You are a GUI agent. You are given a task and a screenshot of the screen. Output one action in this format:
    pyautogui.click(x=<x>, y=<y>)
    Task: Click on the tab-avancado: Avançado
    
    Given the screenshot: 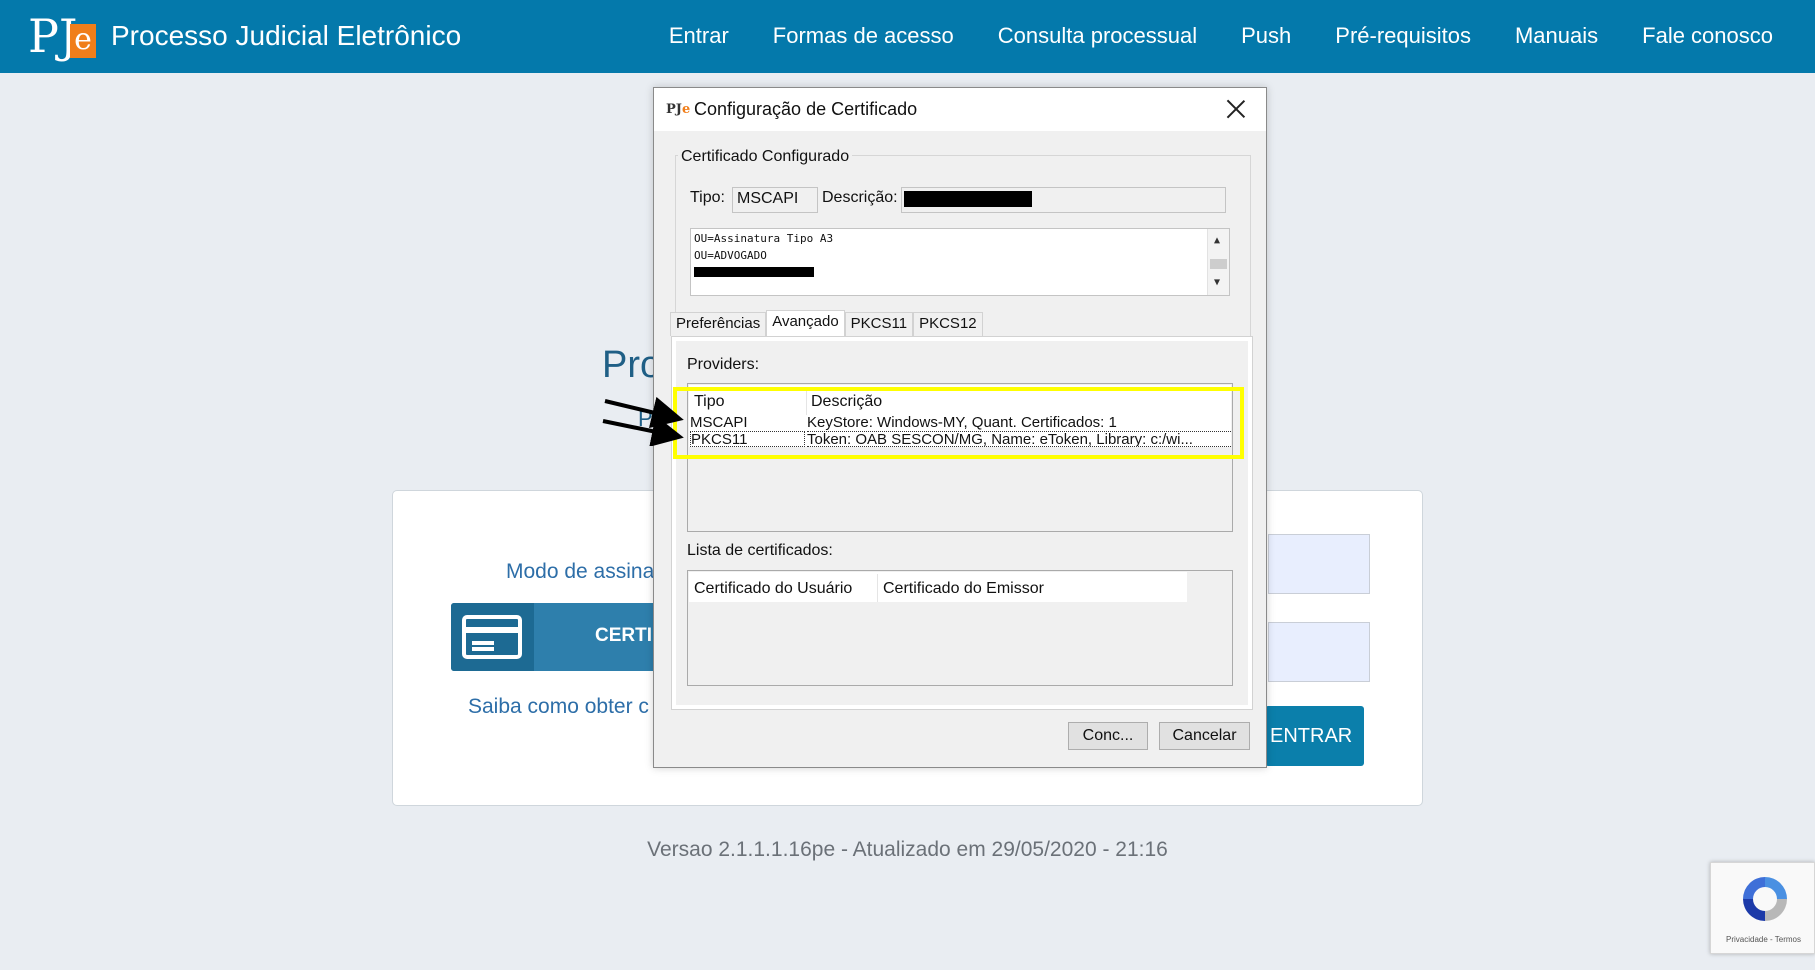 What is the action you would take?
    pyautogui.click(x=805, y=323)
    